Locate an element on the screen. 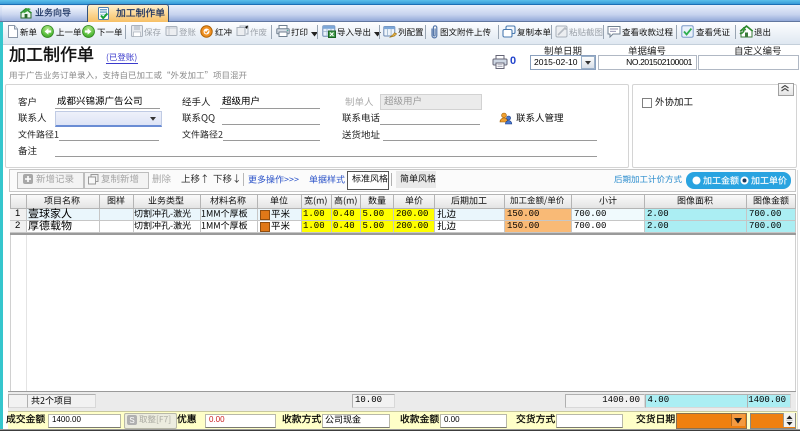  svg-text: S is located at coordinates (131, 420).